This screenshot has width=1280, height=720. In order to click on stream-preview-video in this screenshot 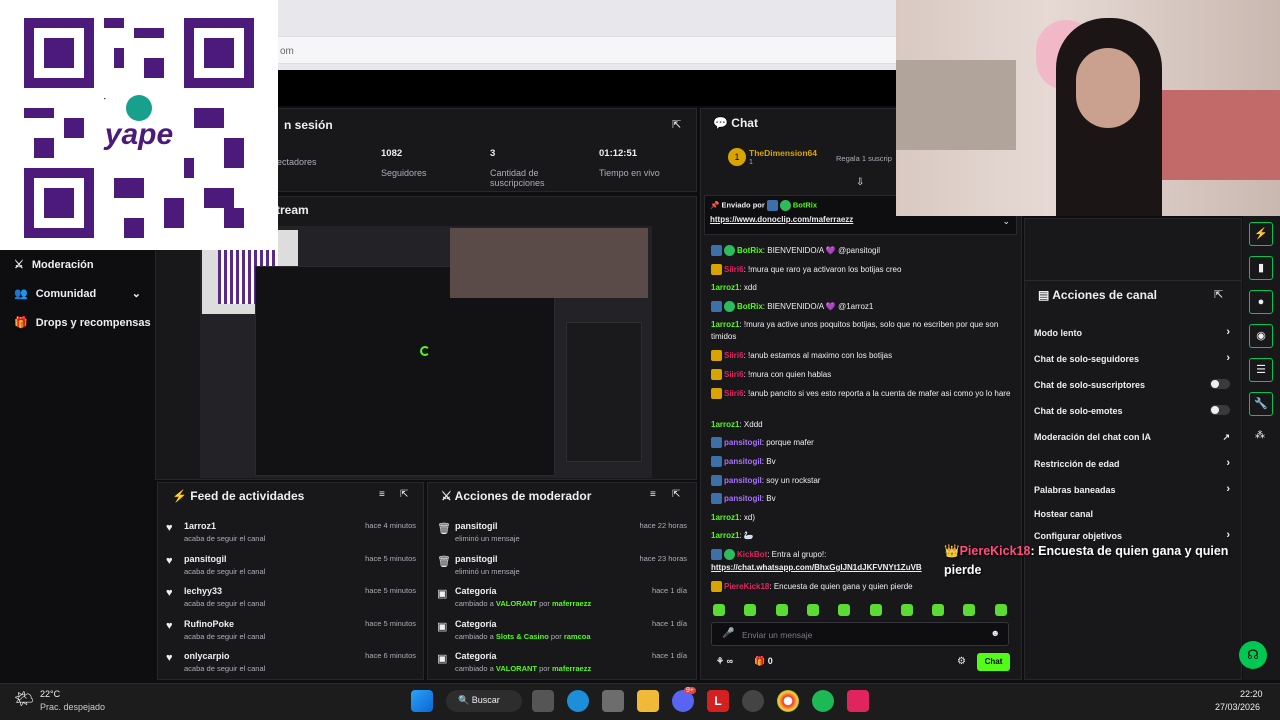, I will do `click(426, 352)`.